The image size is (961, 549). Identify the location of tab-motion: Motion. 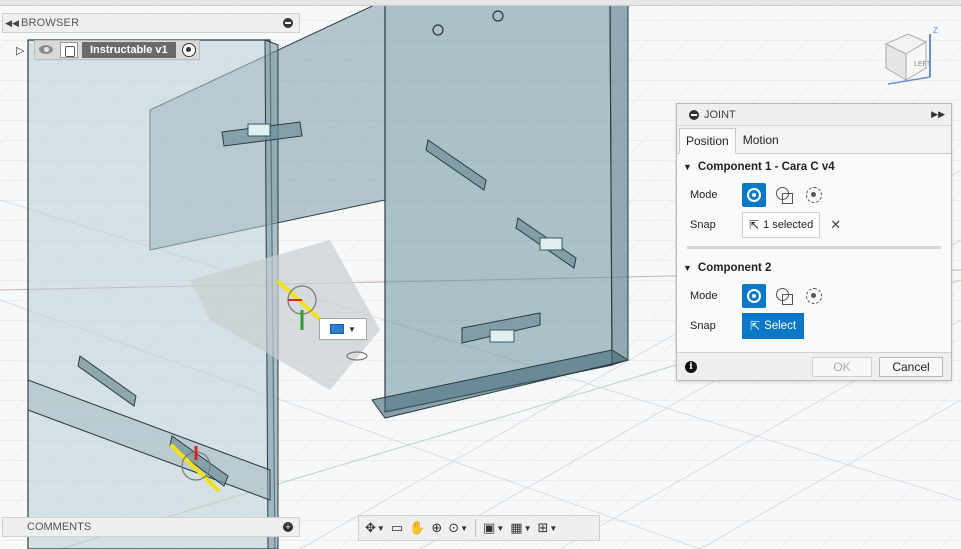
(761, 140).